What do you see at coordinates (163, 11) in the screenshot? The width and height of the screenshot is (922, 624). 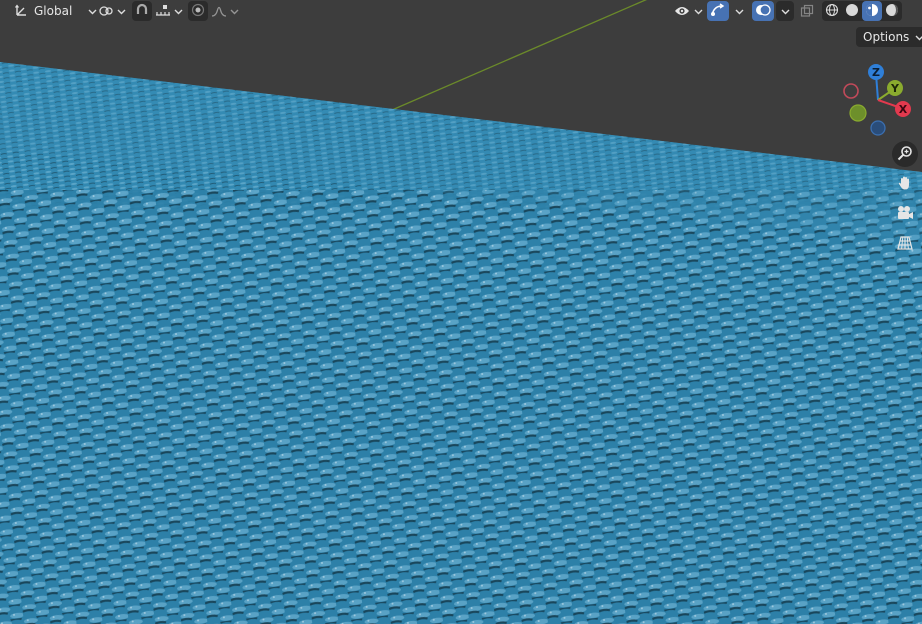 I see `snap-increment-icon` at bounding box center [163, 11].